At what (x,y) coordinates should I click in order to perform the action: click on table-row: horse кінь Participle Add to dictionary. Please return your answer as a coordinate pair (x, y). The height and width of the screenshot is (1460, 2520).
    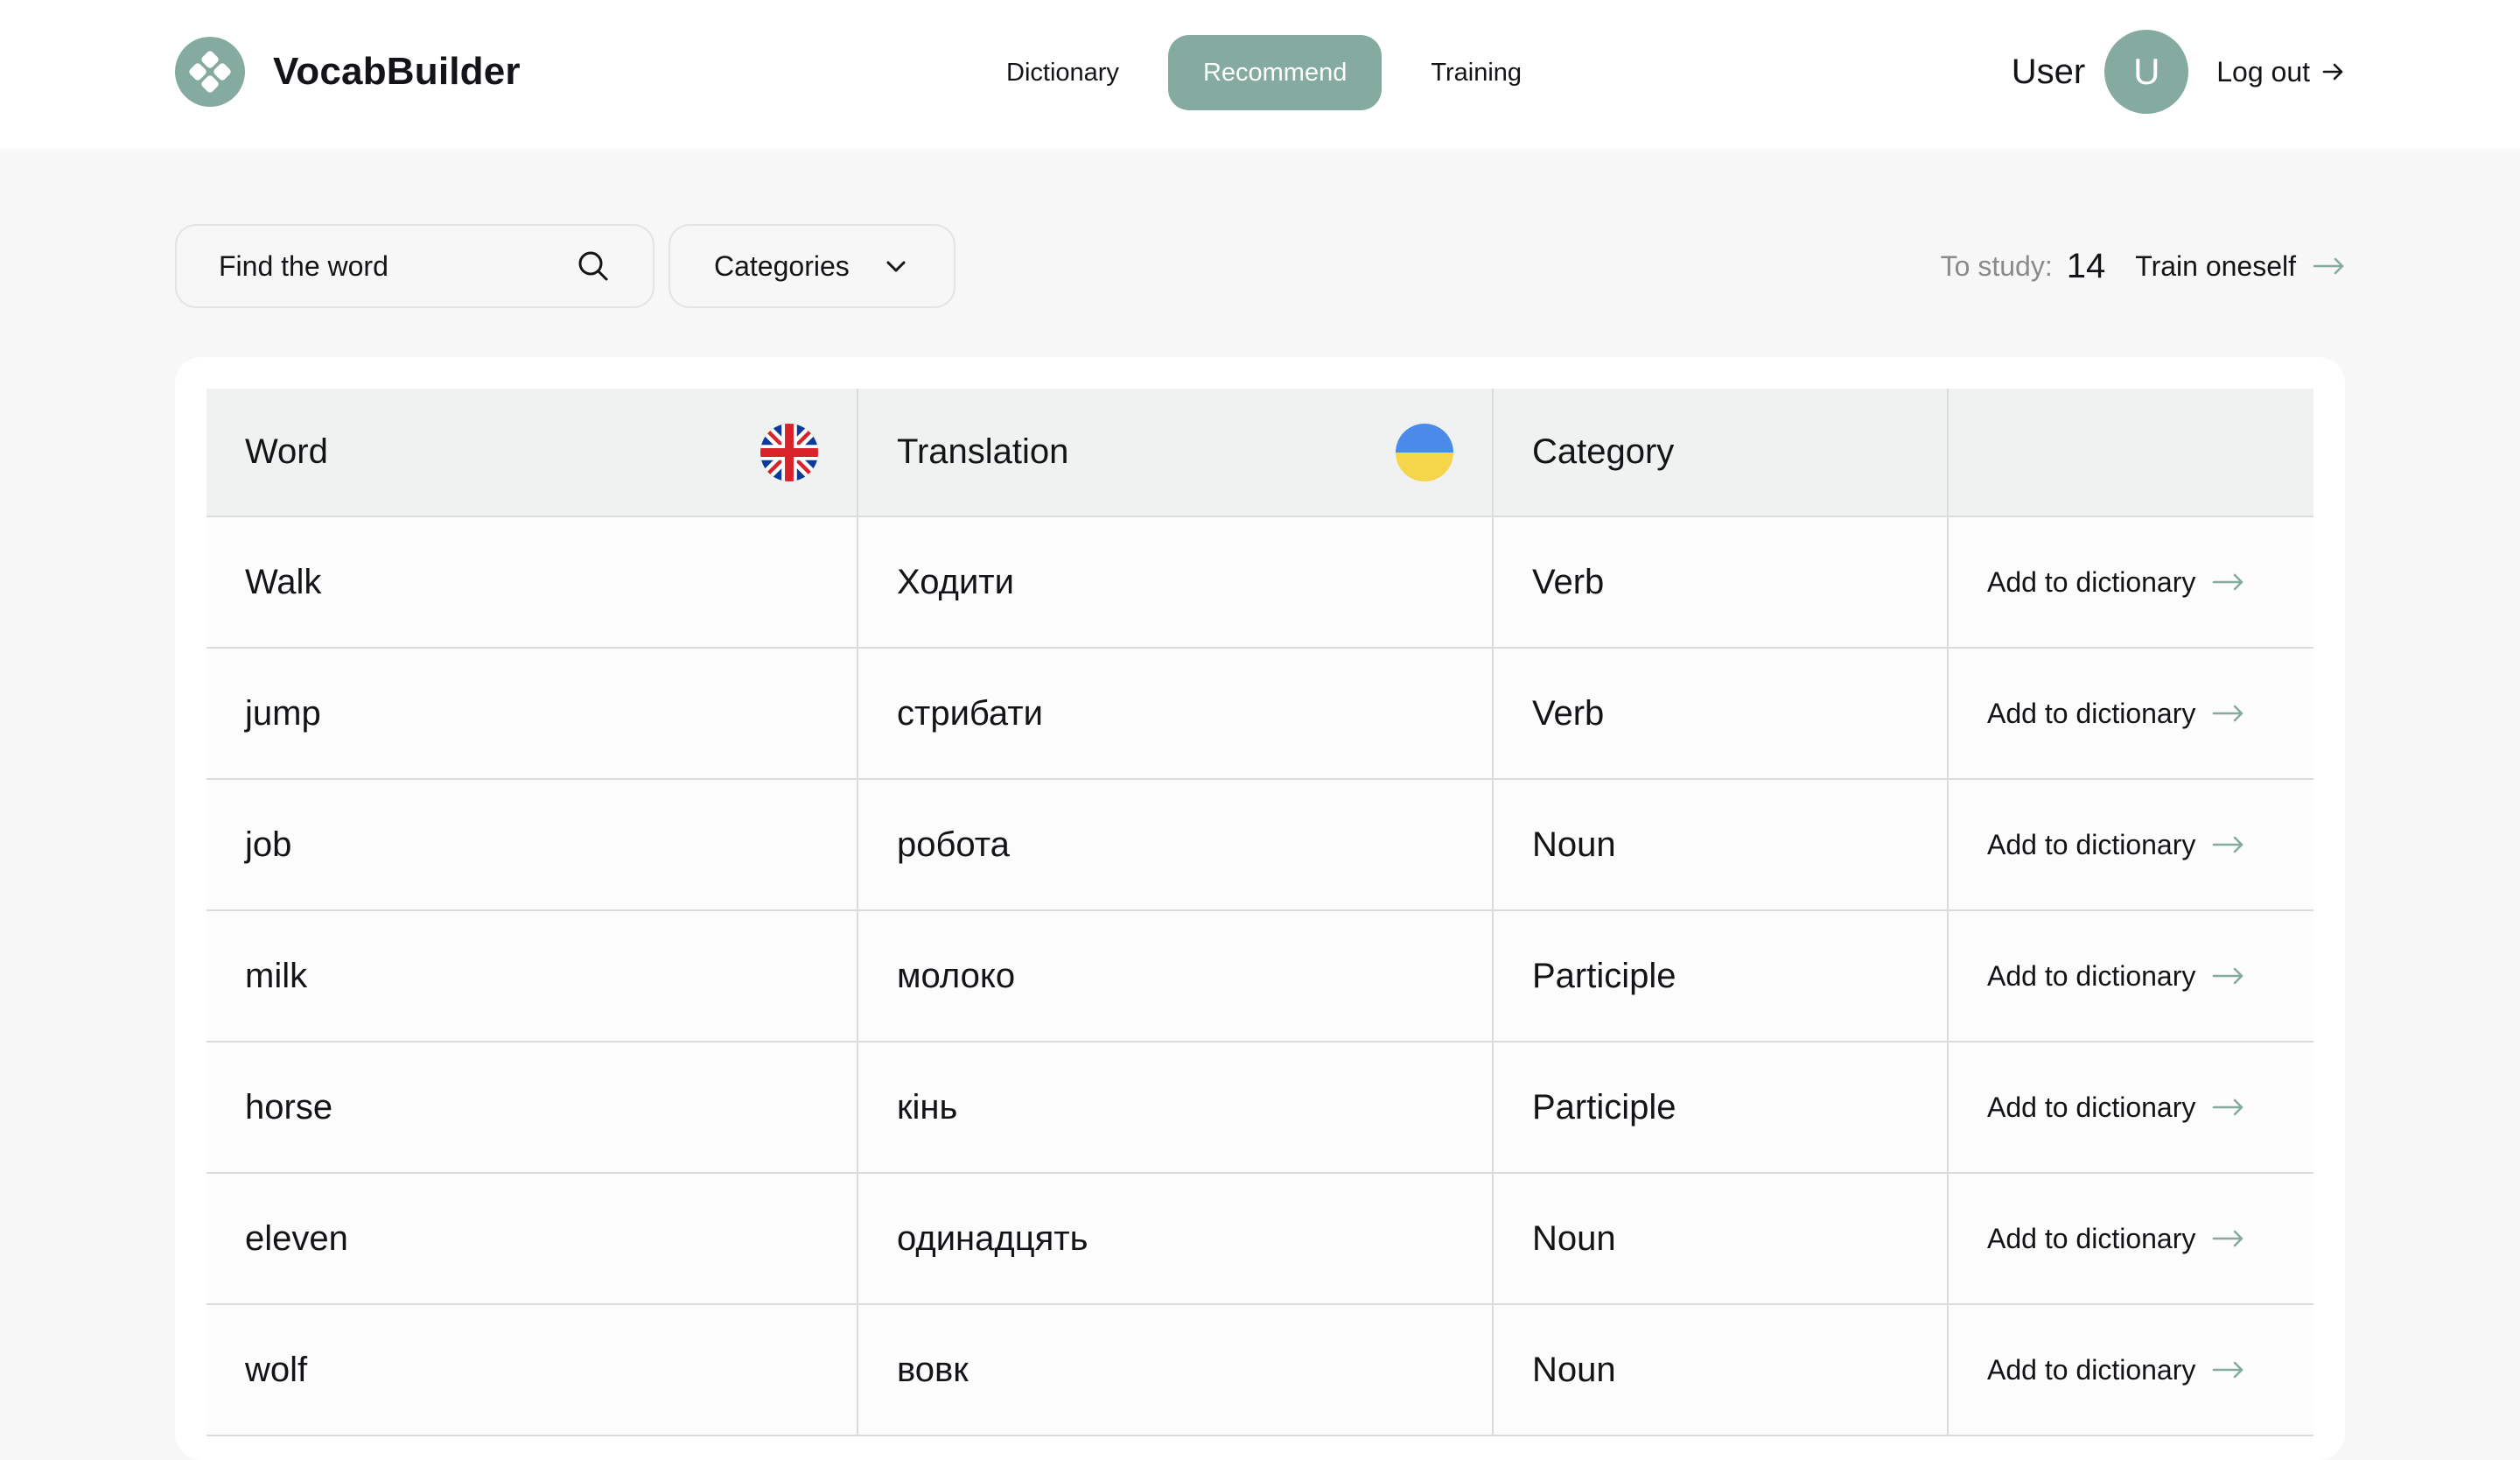
    Looking at the image, I should click on (1260, 1107).